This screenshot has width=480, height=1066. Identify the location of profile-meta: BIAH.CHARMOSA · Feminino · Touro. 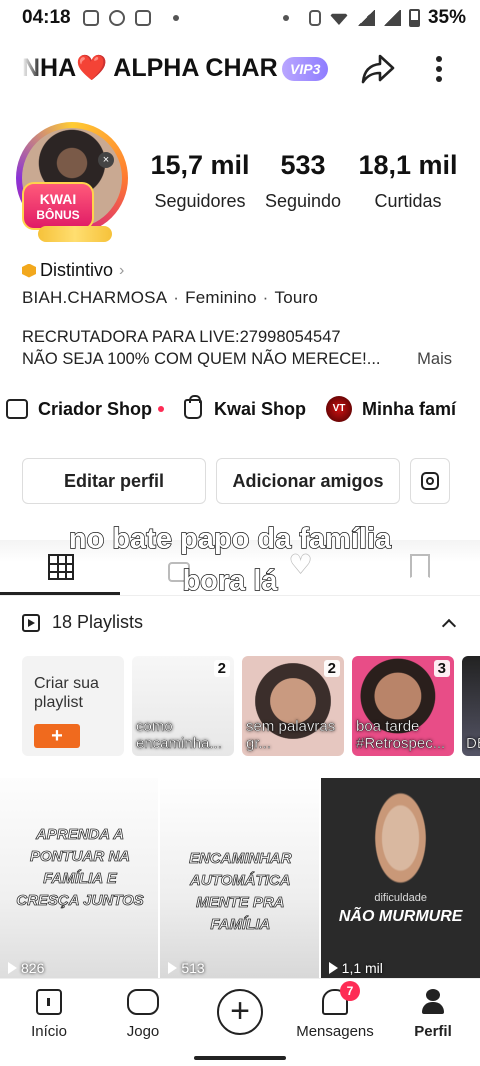
(170, 297).